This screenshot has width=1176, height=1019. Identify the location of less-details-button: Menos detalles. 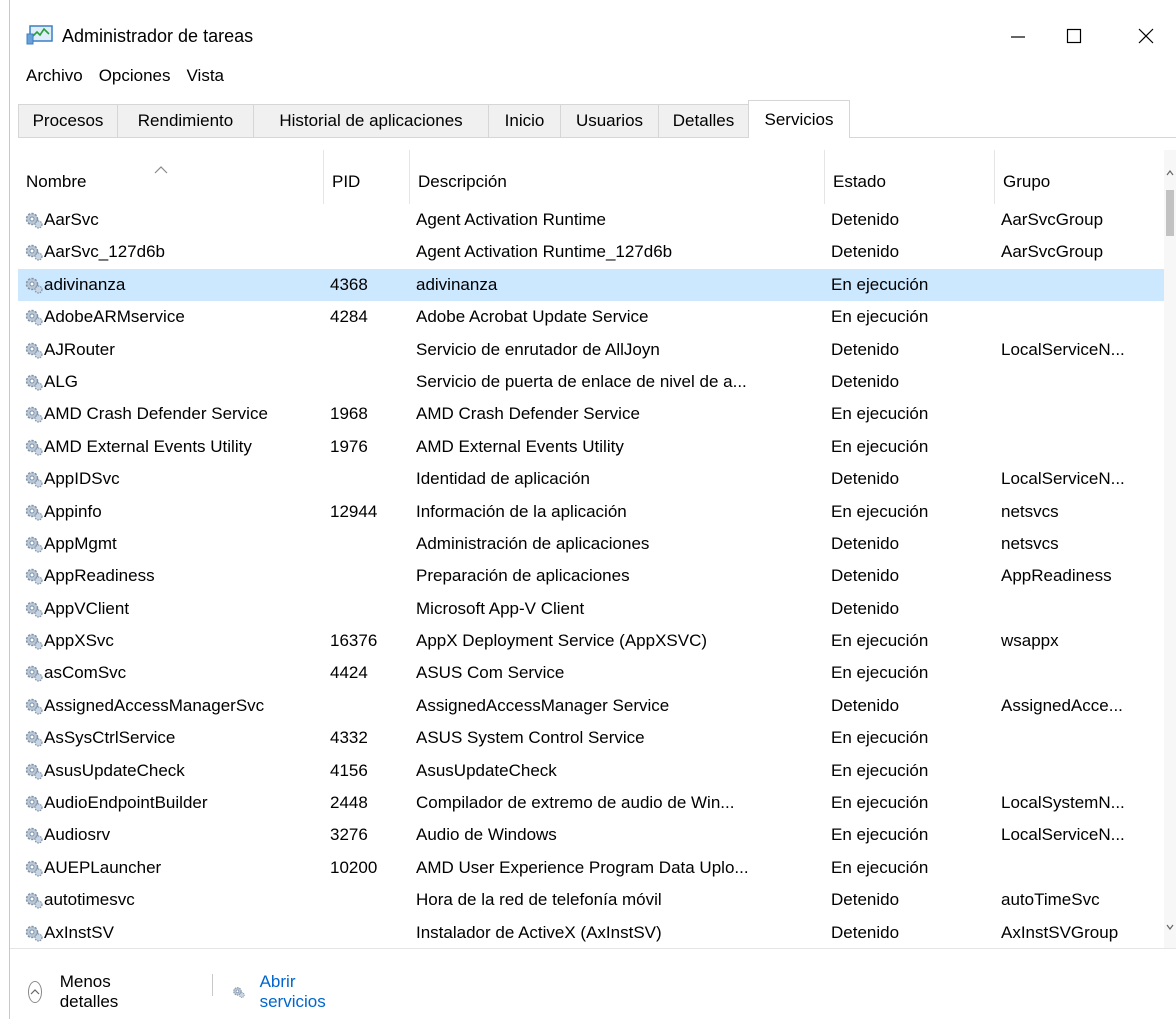
(77, 992).